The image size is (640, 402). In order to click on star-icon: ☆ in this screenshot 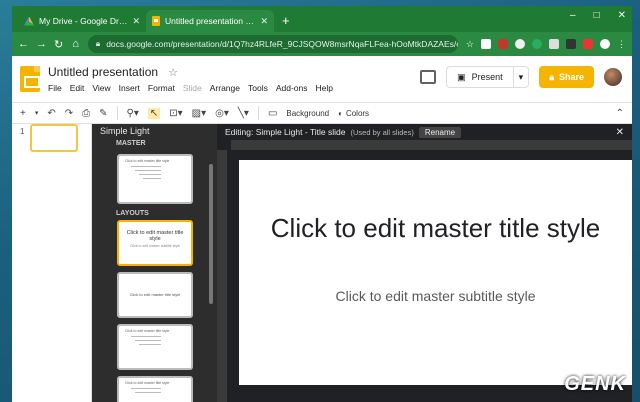, I will do `click(173, 72)`.